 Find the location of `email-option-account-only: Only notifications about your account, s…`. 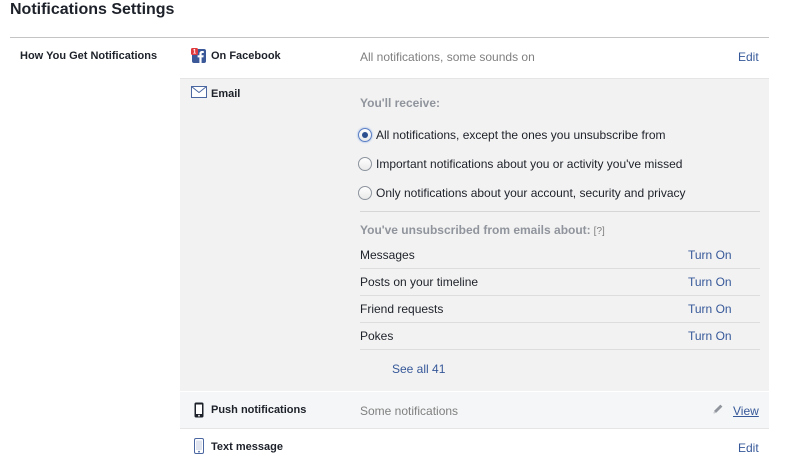

email-option-account-only: Only notifications about your account, s… is located at coordinates (522, 193).